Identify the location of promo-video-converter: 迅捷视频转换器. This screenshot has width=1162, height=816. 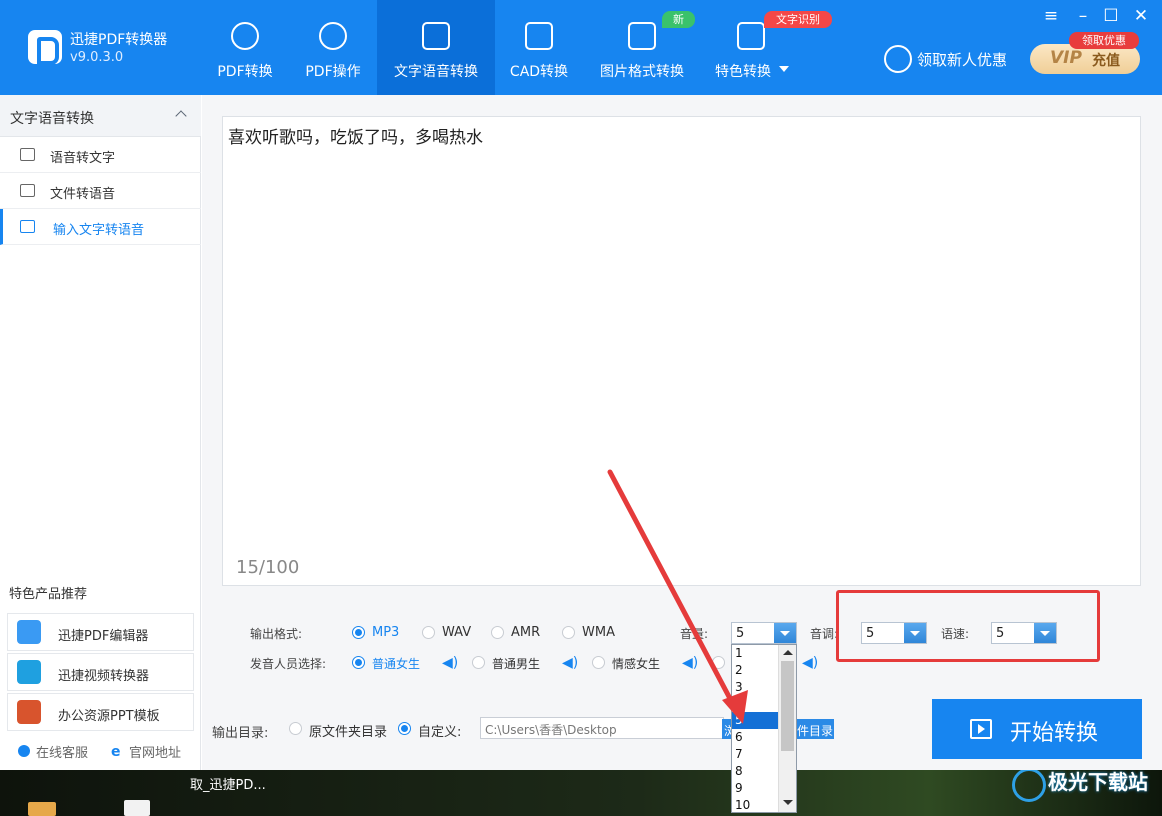
(100, 672).